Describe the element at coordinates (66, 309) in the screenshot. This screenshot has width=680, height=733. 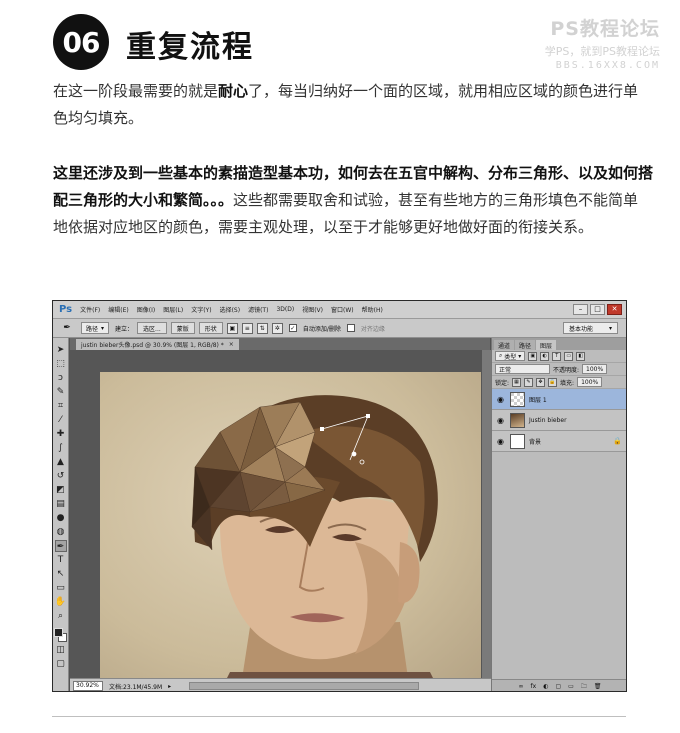
I see `photoshop-logo: Ps` at that location.